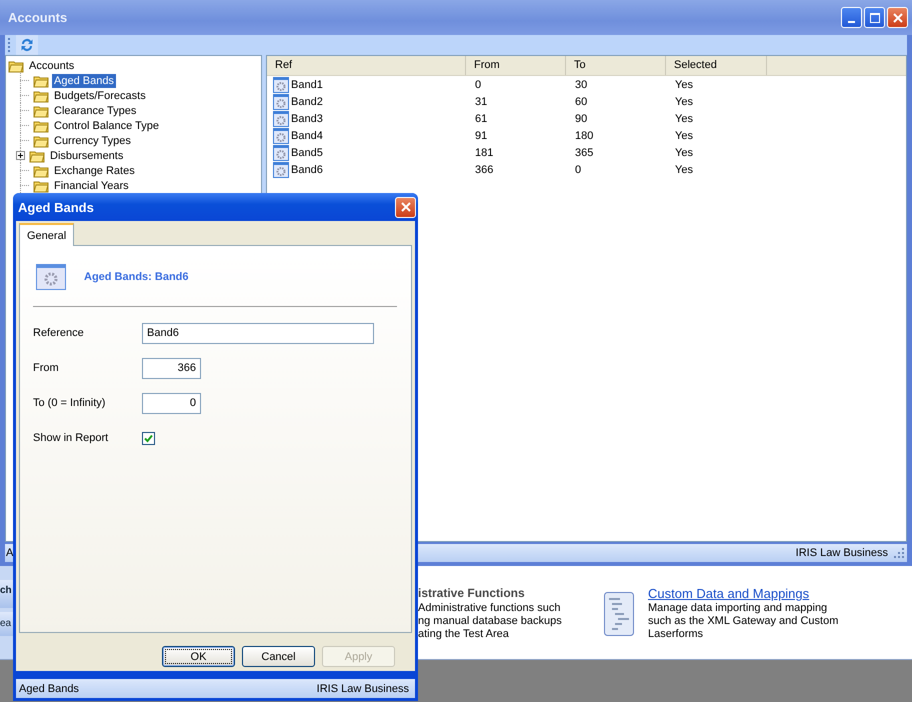 This screenshot has height=702, width=912. I want to click on tab: General, so click(46, 234).